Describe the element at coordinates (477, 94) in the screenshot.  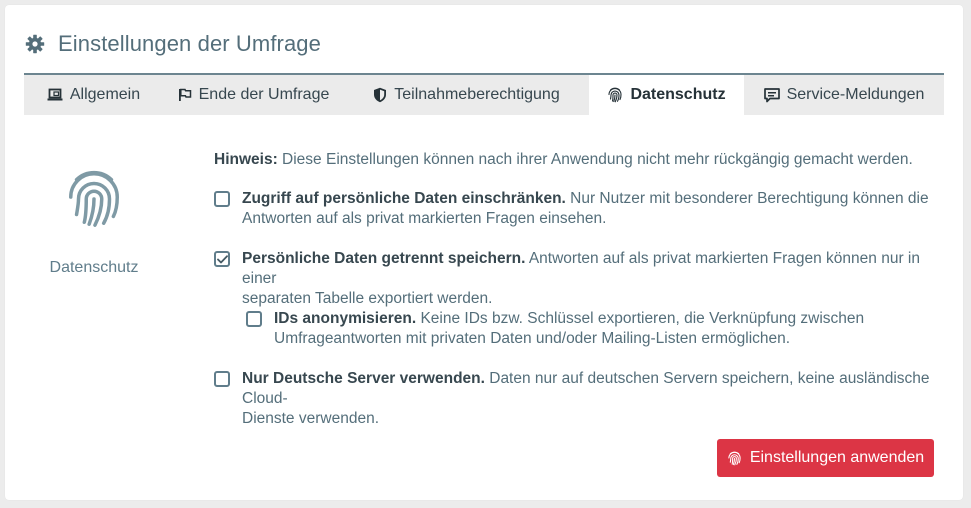
I see `tab-label: Teilnahmeberechtigung` at that location.